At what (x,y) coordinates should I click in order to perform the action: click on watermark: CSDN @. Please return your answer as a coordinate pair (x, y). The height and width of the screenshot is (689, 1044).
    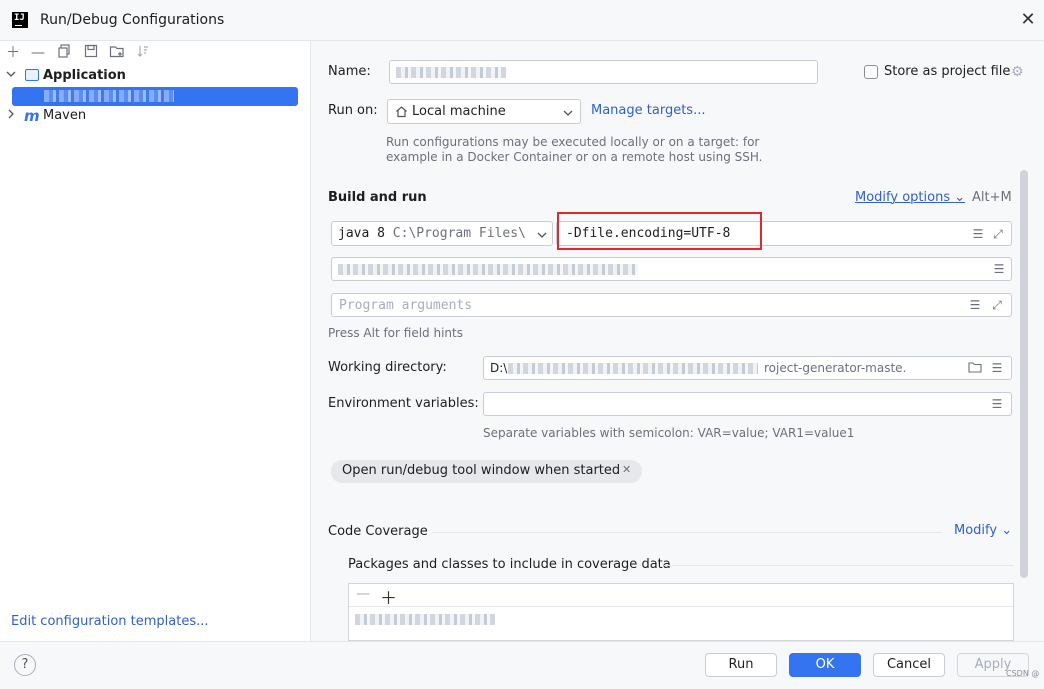
    Looking at the image, I should click on (1023, 673).